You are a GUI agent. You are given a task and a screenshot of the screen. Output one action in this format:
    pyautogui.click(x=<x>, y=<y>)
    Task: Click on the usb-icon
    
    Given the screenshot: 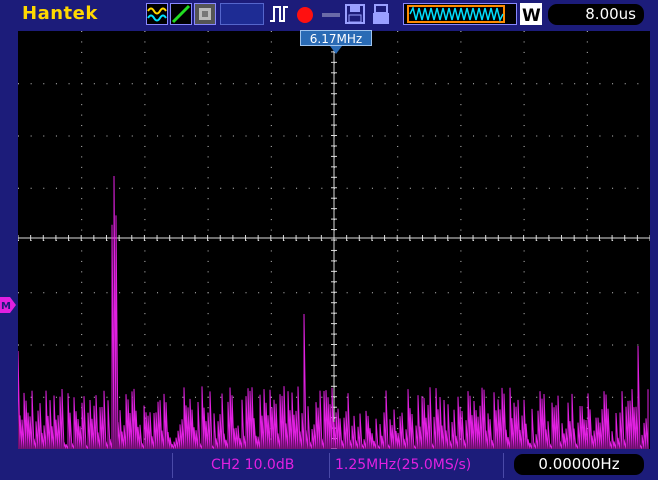 What is the action you would take?
    pyautogui.click(x=381, y=14)
    